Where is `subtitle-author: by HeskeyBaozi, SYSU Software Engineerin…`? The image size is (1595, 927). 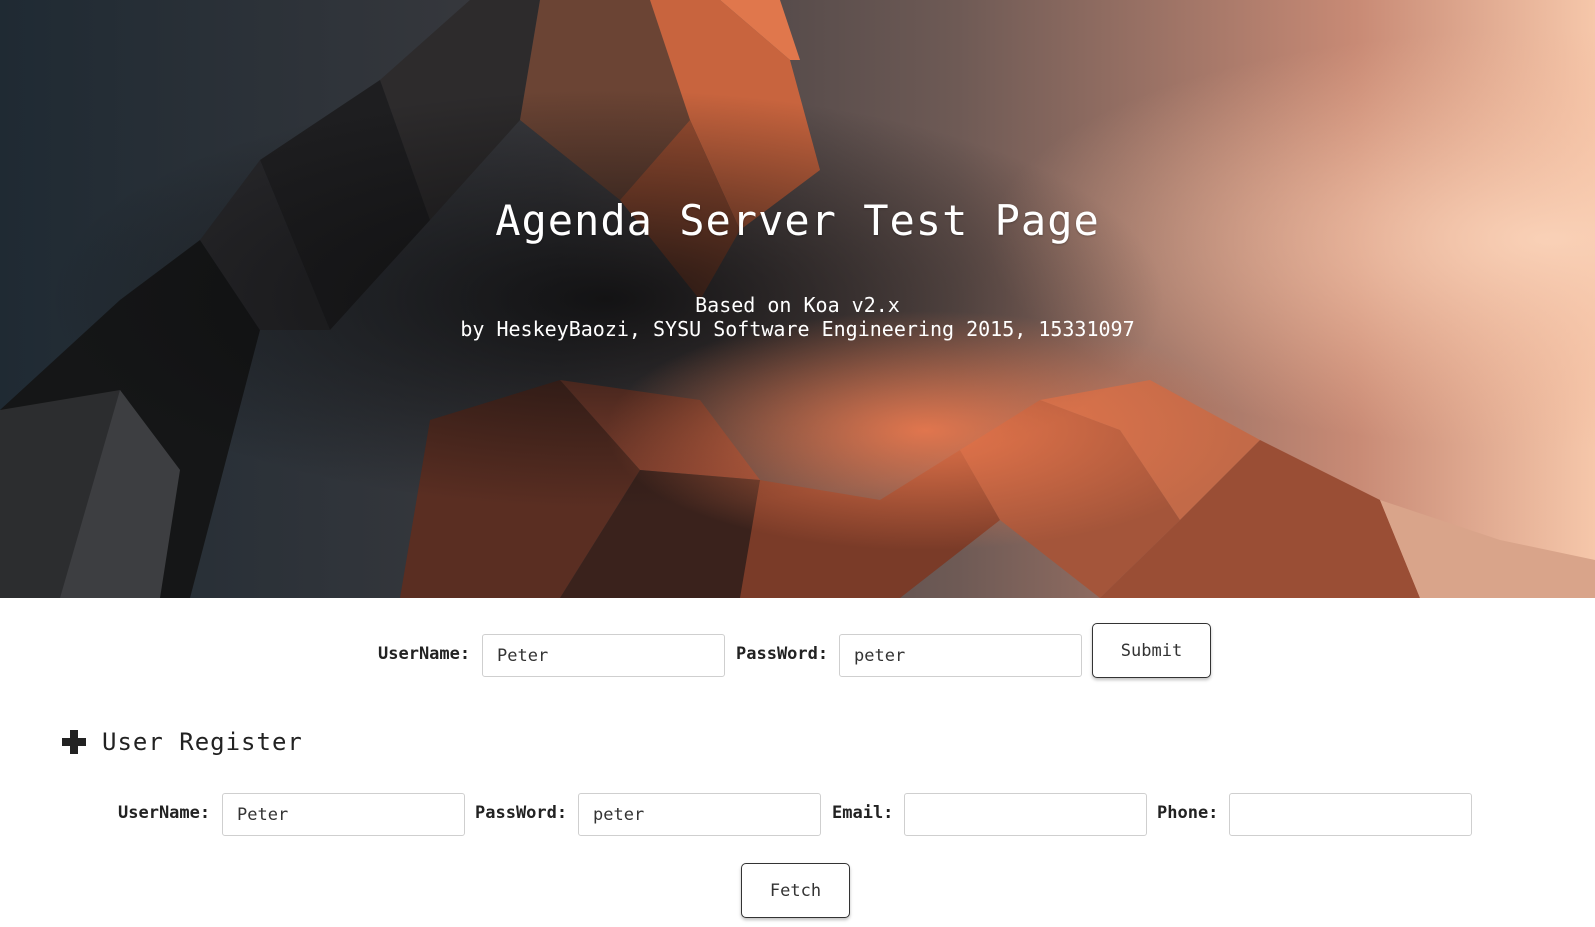 subtitle-author: by HeskeyBaozi, SYSU Software Engineerin… is located at coordinates (797, 329).